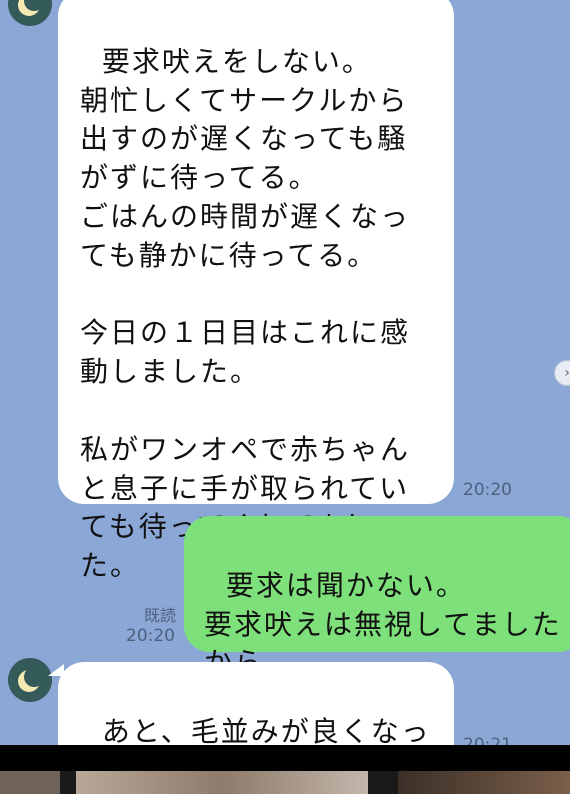  I want to click on message-bubble-outgoing: 要求は聞かない。 要求吠えは無視してましたから, so click(377, 597).